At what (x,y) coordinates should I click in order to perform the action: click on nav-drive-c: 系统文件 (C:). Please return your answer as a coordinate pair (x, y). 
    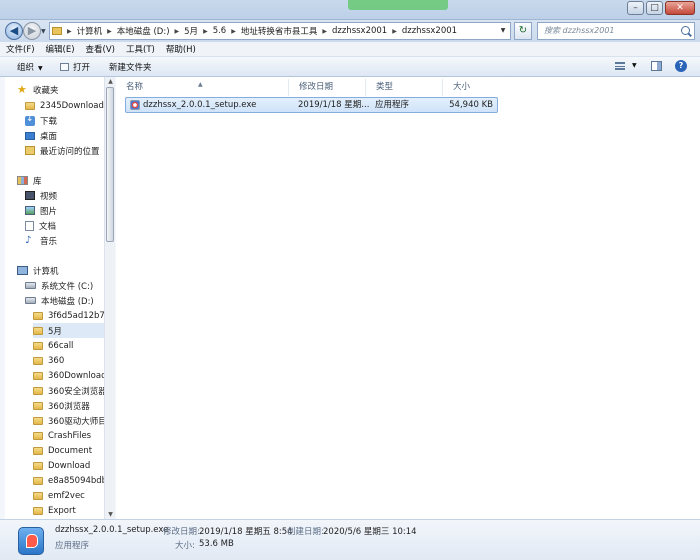
    Looking at the image, I should click on (69, 285).